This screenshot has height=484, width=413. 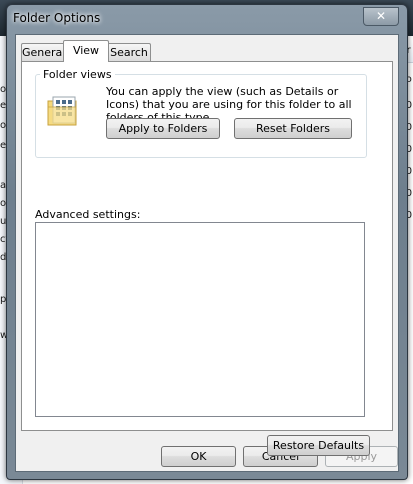 I want to click on ok-button: OK, so click(x=198, y=456).